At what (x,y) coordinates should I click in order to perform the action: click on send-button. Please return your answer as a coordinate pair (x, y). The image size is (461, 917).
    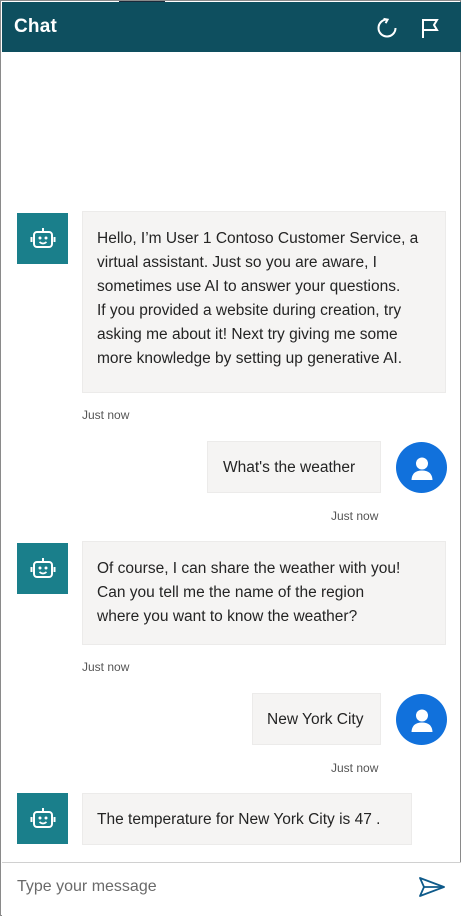
    Looking at the image, I should click on (432, 887).